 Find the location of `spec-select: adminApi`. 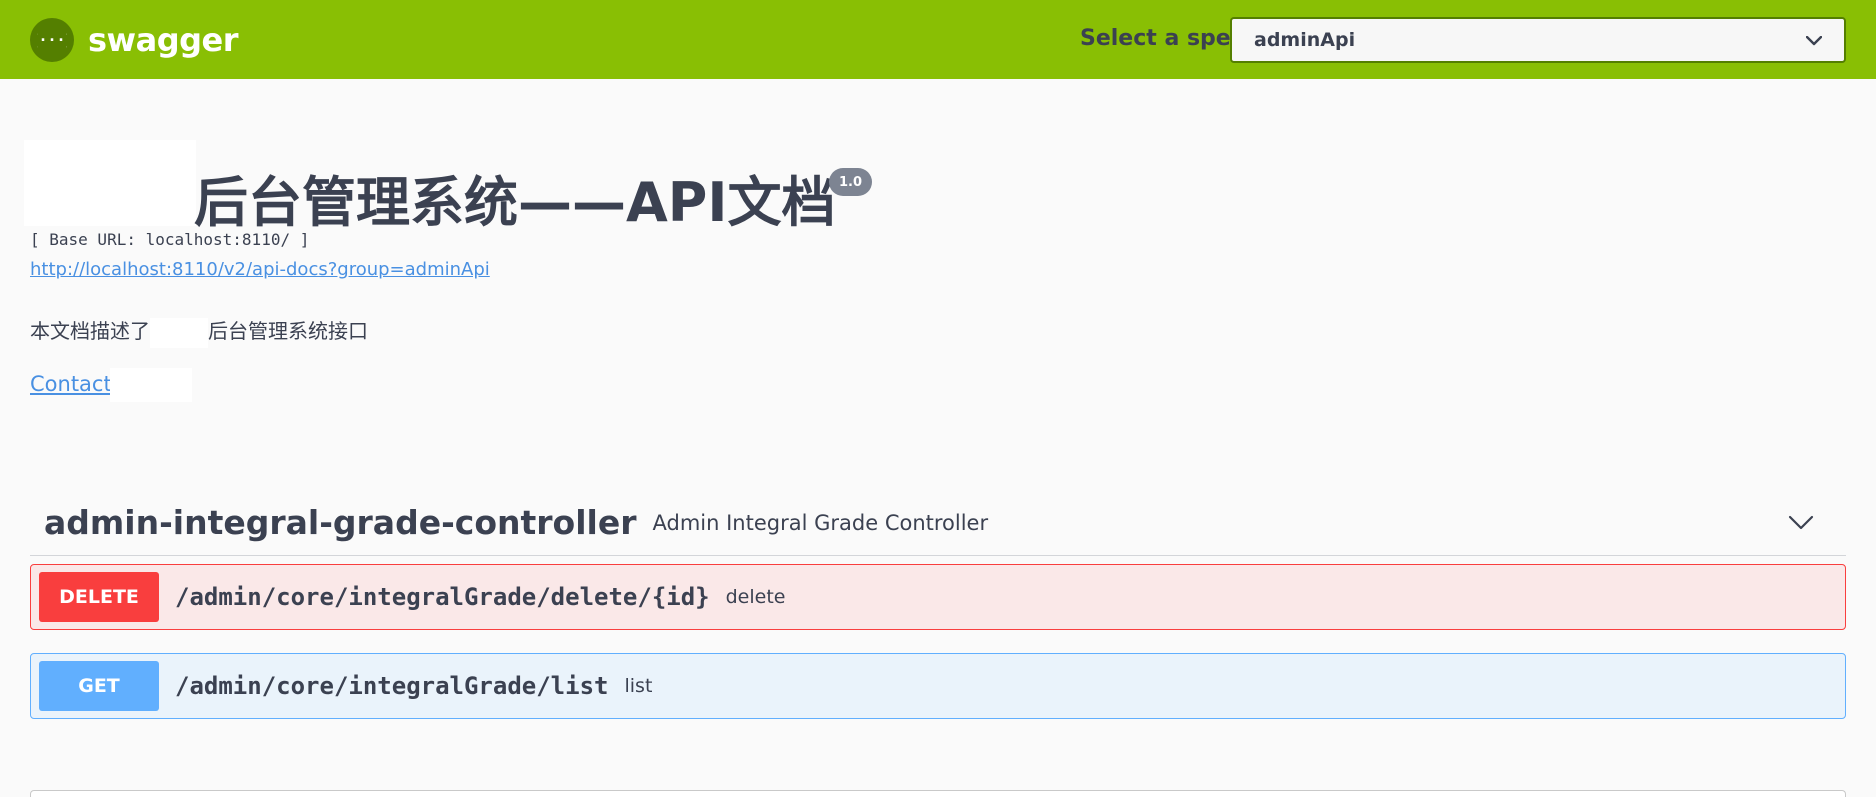

spec-select: adminApi is located at coordinates (1538, 40).